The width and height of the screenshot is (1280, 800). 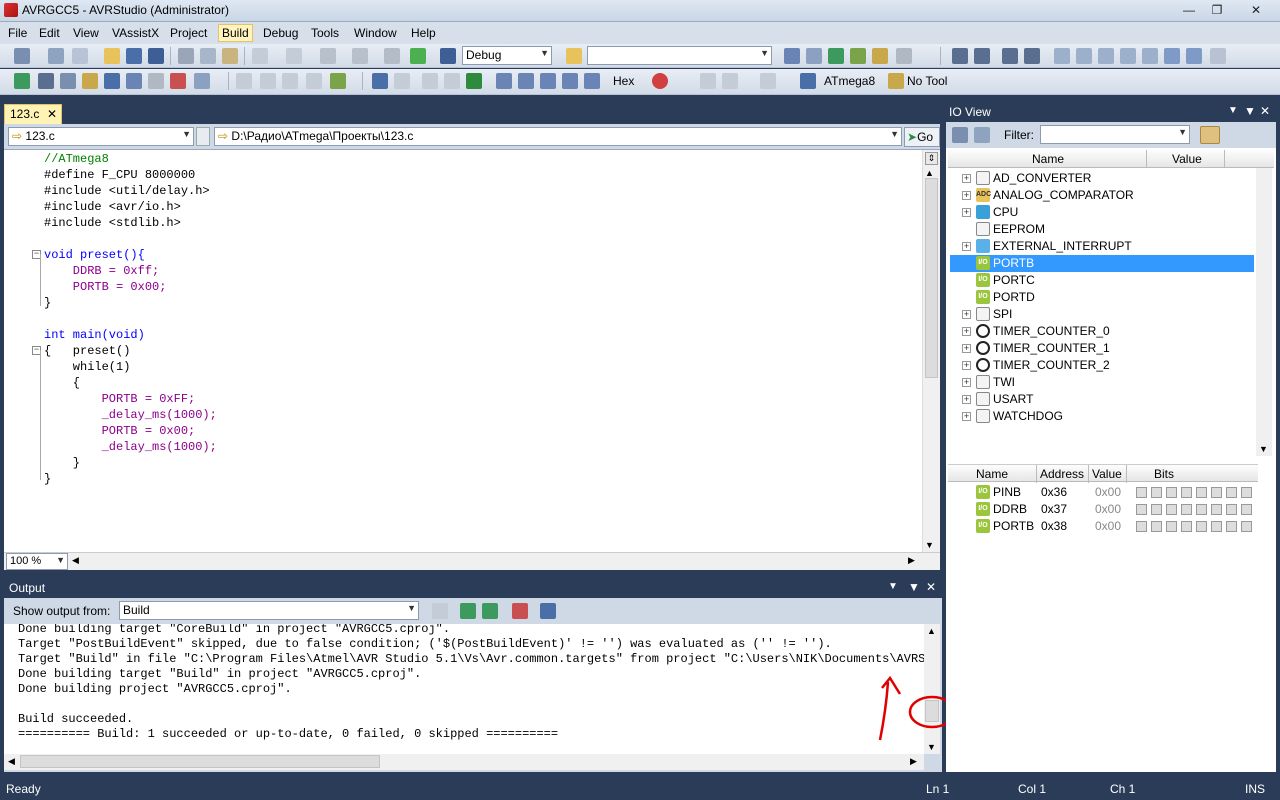 I want to click on refactor-icon, so click(x=156, y=81).